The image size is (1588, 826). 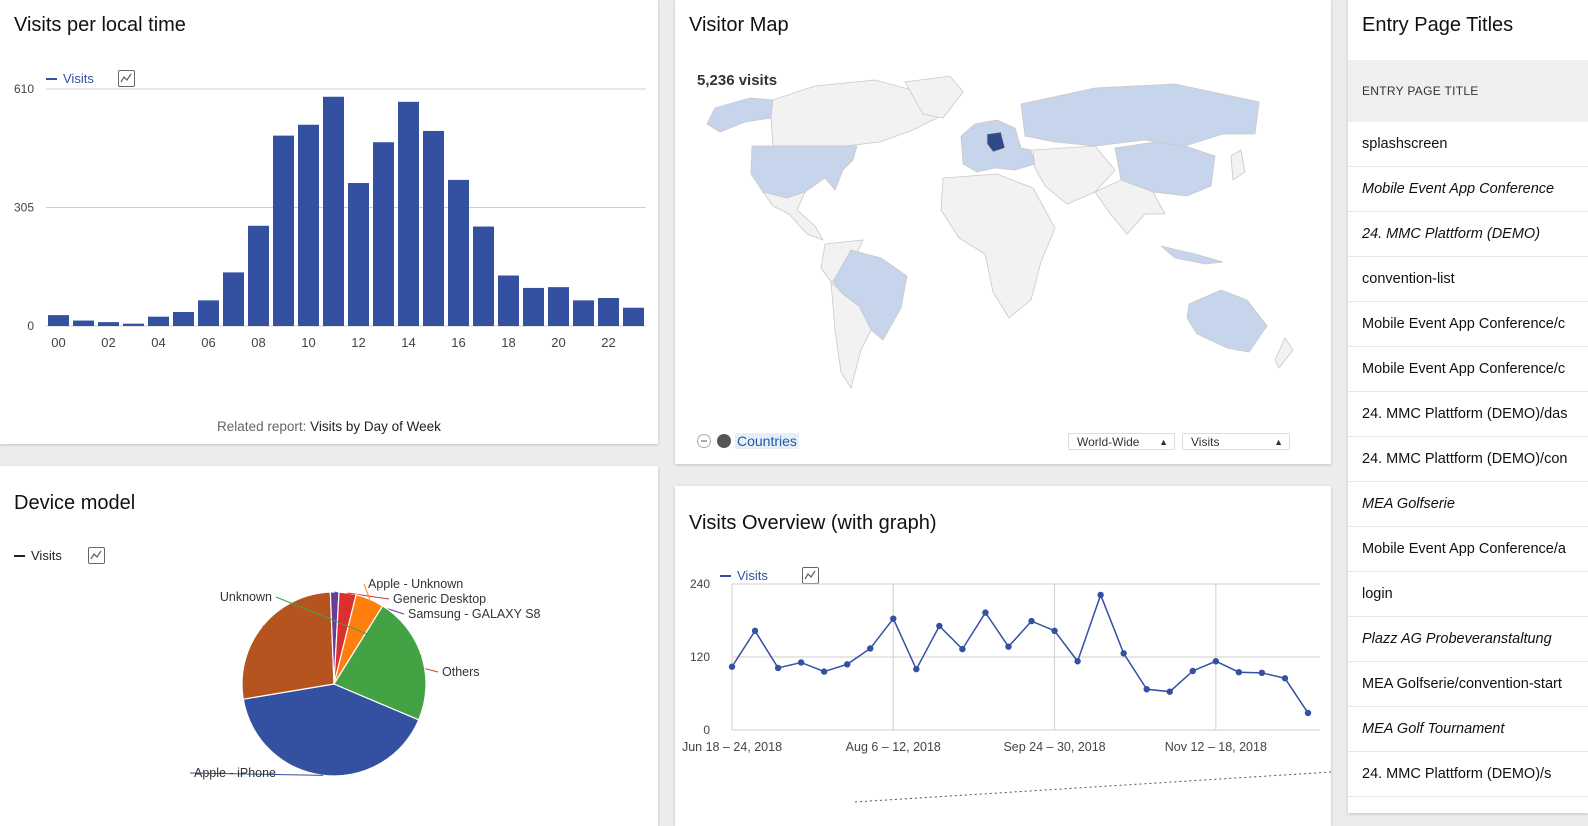 I want to click on related-report-link: Visits by Day of Week, so click(x=375, y=426).